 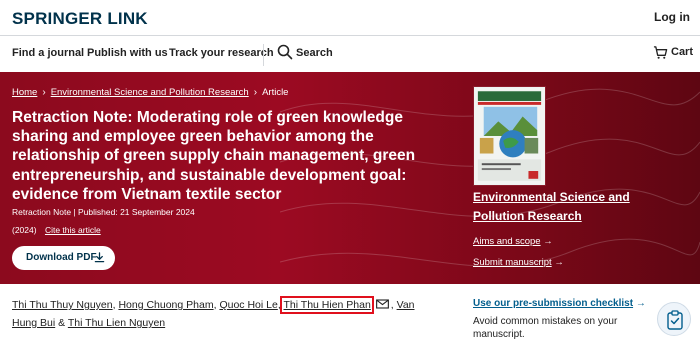 What do you see at coordinates (275, 92) in the screenshot?
I see `breadcrumb-article: Article` at bounding box center [275, 92].